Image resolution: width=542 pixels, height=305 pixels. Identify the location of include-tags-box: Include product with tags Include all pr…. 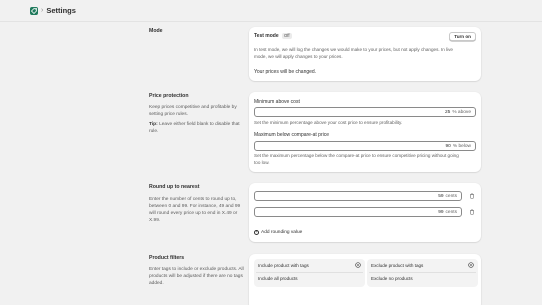
(309, 273).